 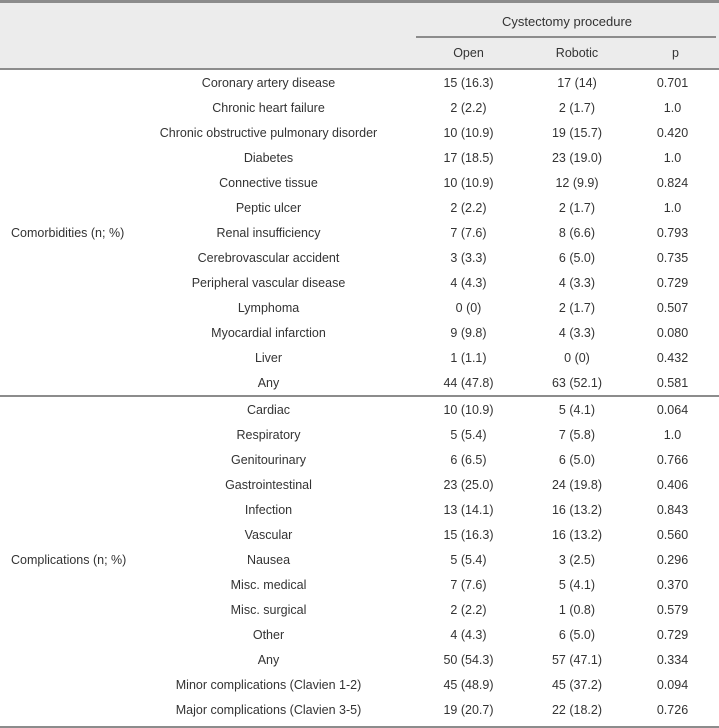 I want to click on group-header-label: Cystectomy procedure, so click(x=567, y=21).